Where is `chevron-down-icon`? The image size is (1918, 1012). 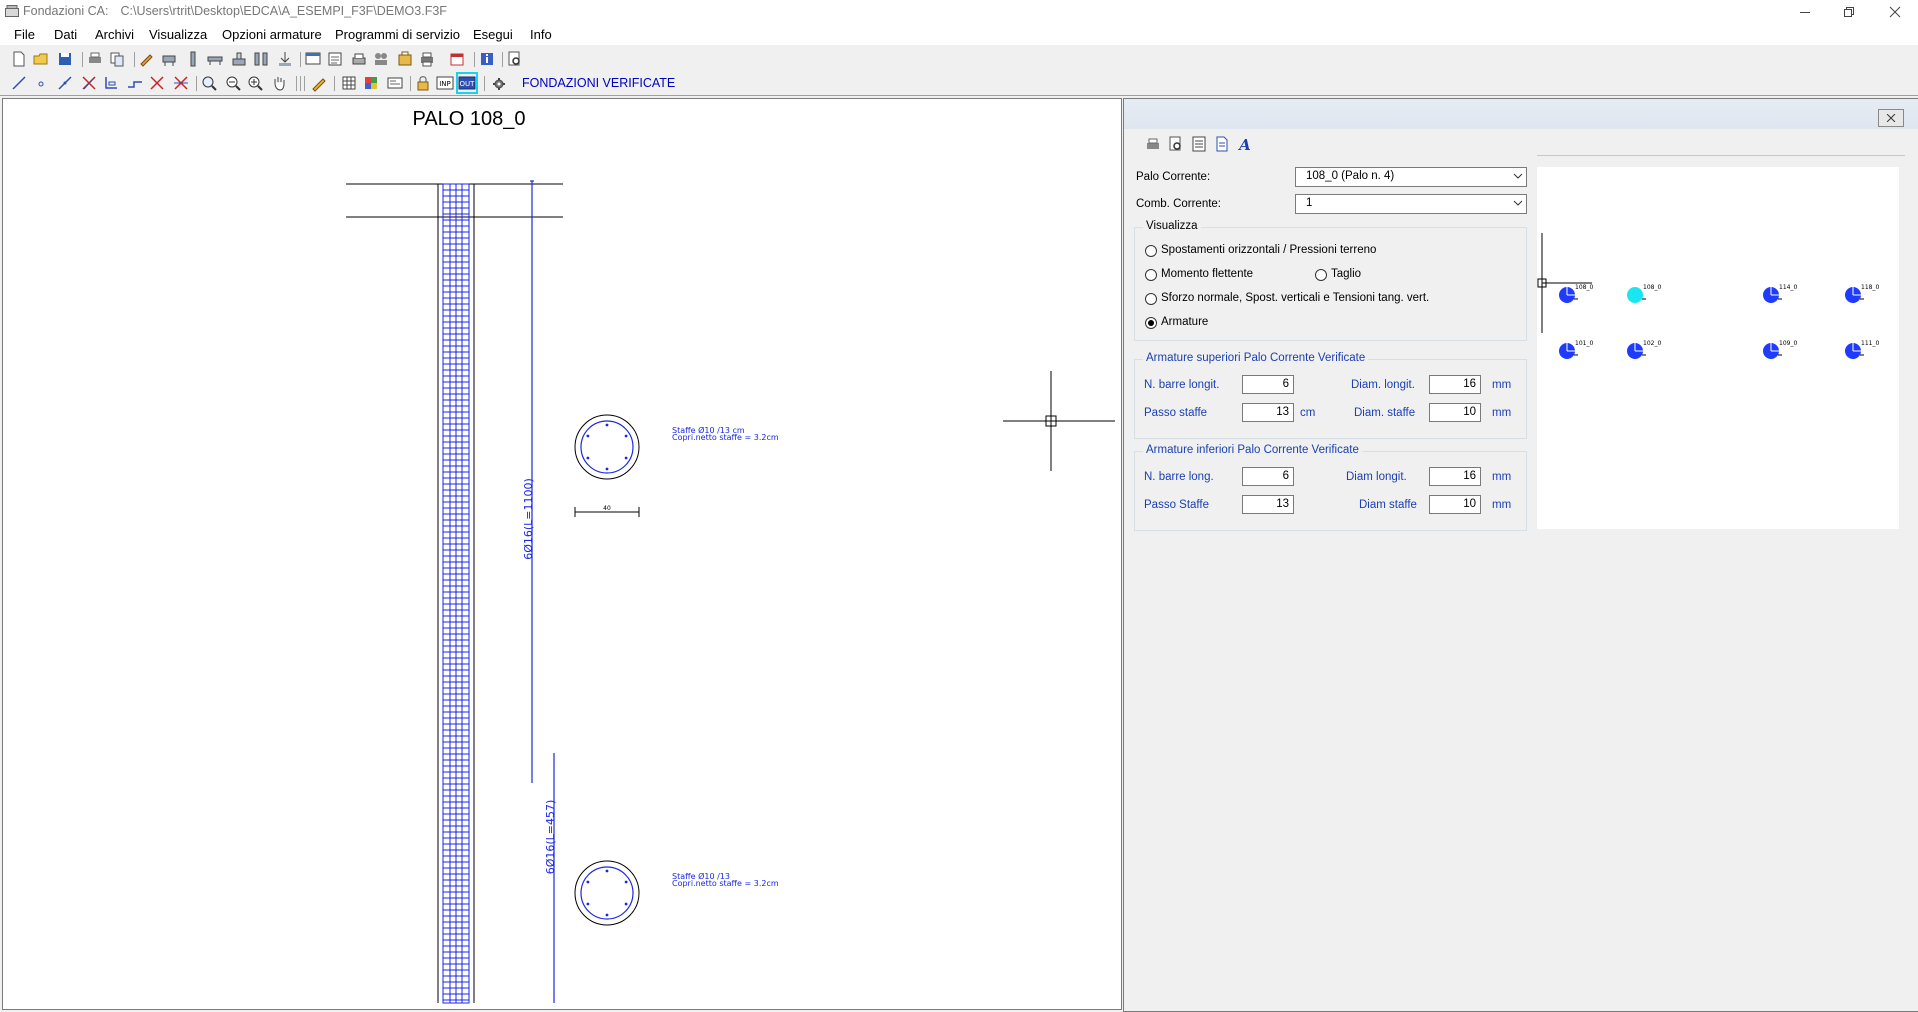 chevron-down-icon is located at coordinates (1518, 203).